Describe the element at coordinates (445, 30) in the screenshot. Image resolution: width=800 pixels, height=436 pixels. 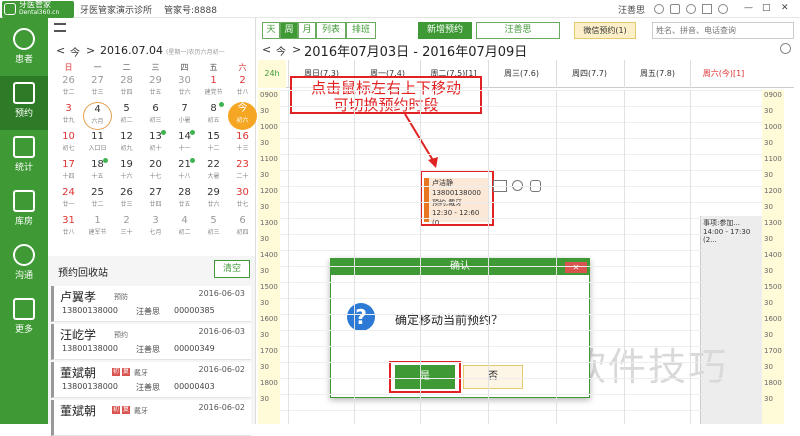
I see `new-appointment-button: 新增预约` at that location.